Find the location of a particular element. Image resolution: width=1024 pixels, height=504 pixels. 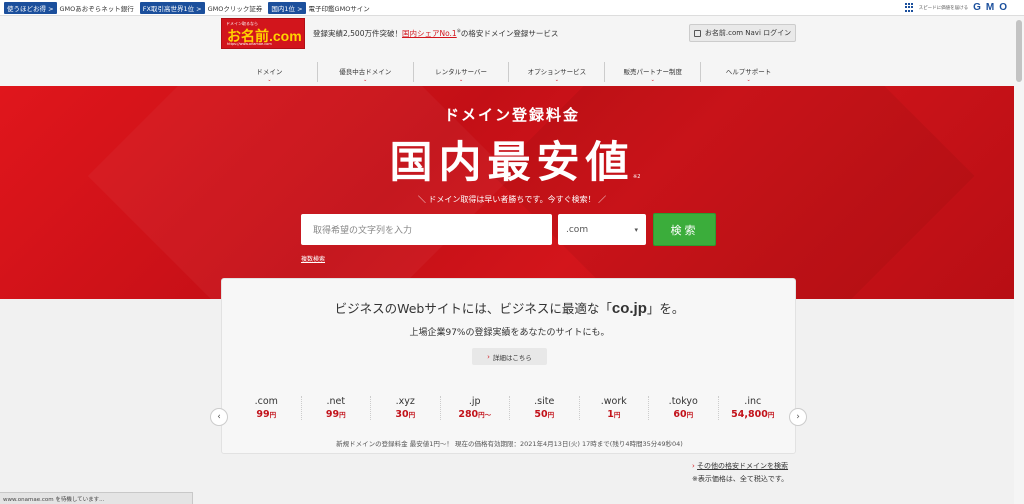

tagline-post: の格安ドメイン登録サービス is located at coordinates (509, 33).